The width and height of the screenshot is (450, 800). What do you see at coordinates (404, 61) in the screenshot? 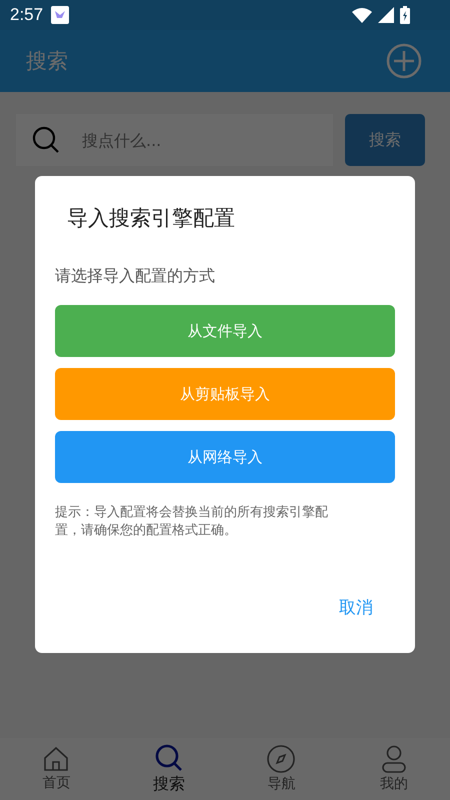
I see `add-icon` at bounding box center [404, 61].